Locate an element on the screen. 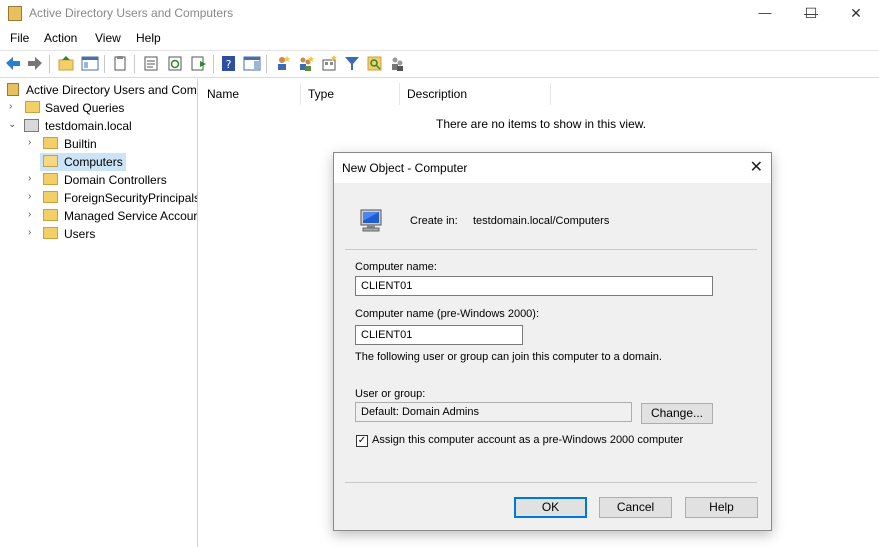  up-folder-icon is located at coordinates (66, 63).